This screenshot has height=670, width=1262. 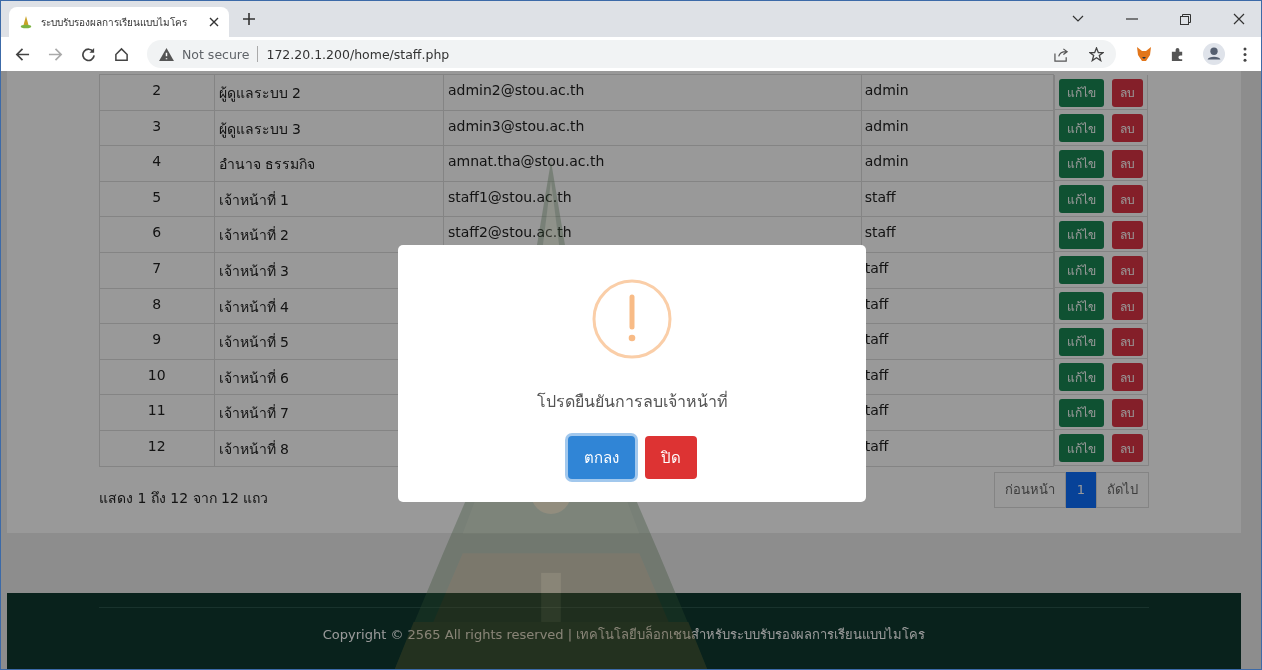 What do you see at coordinates (329, 199) in the screenshot?
I see `table-cell: เจ้าหน้าที่ 1` at bounding box center [329, 199].